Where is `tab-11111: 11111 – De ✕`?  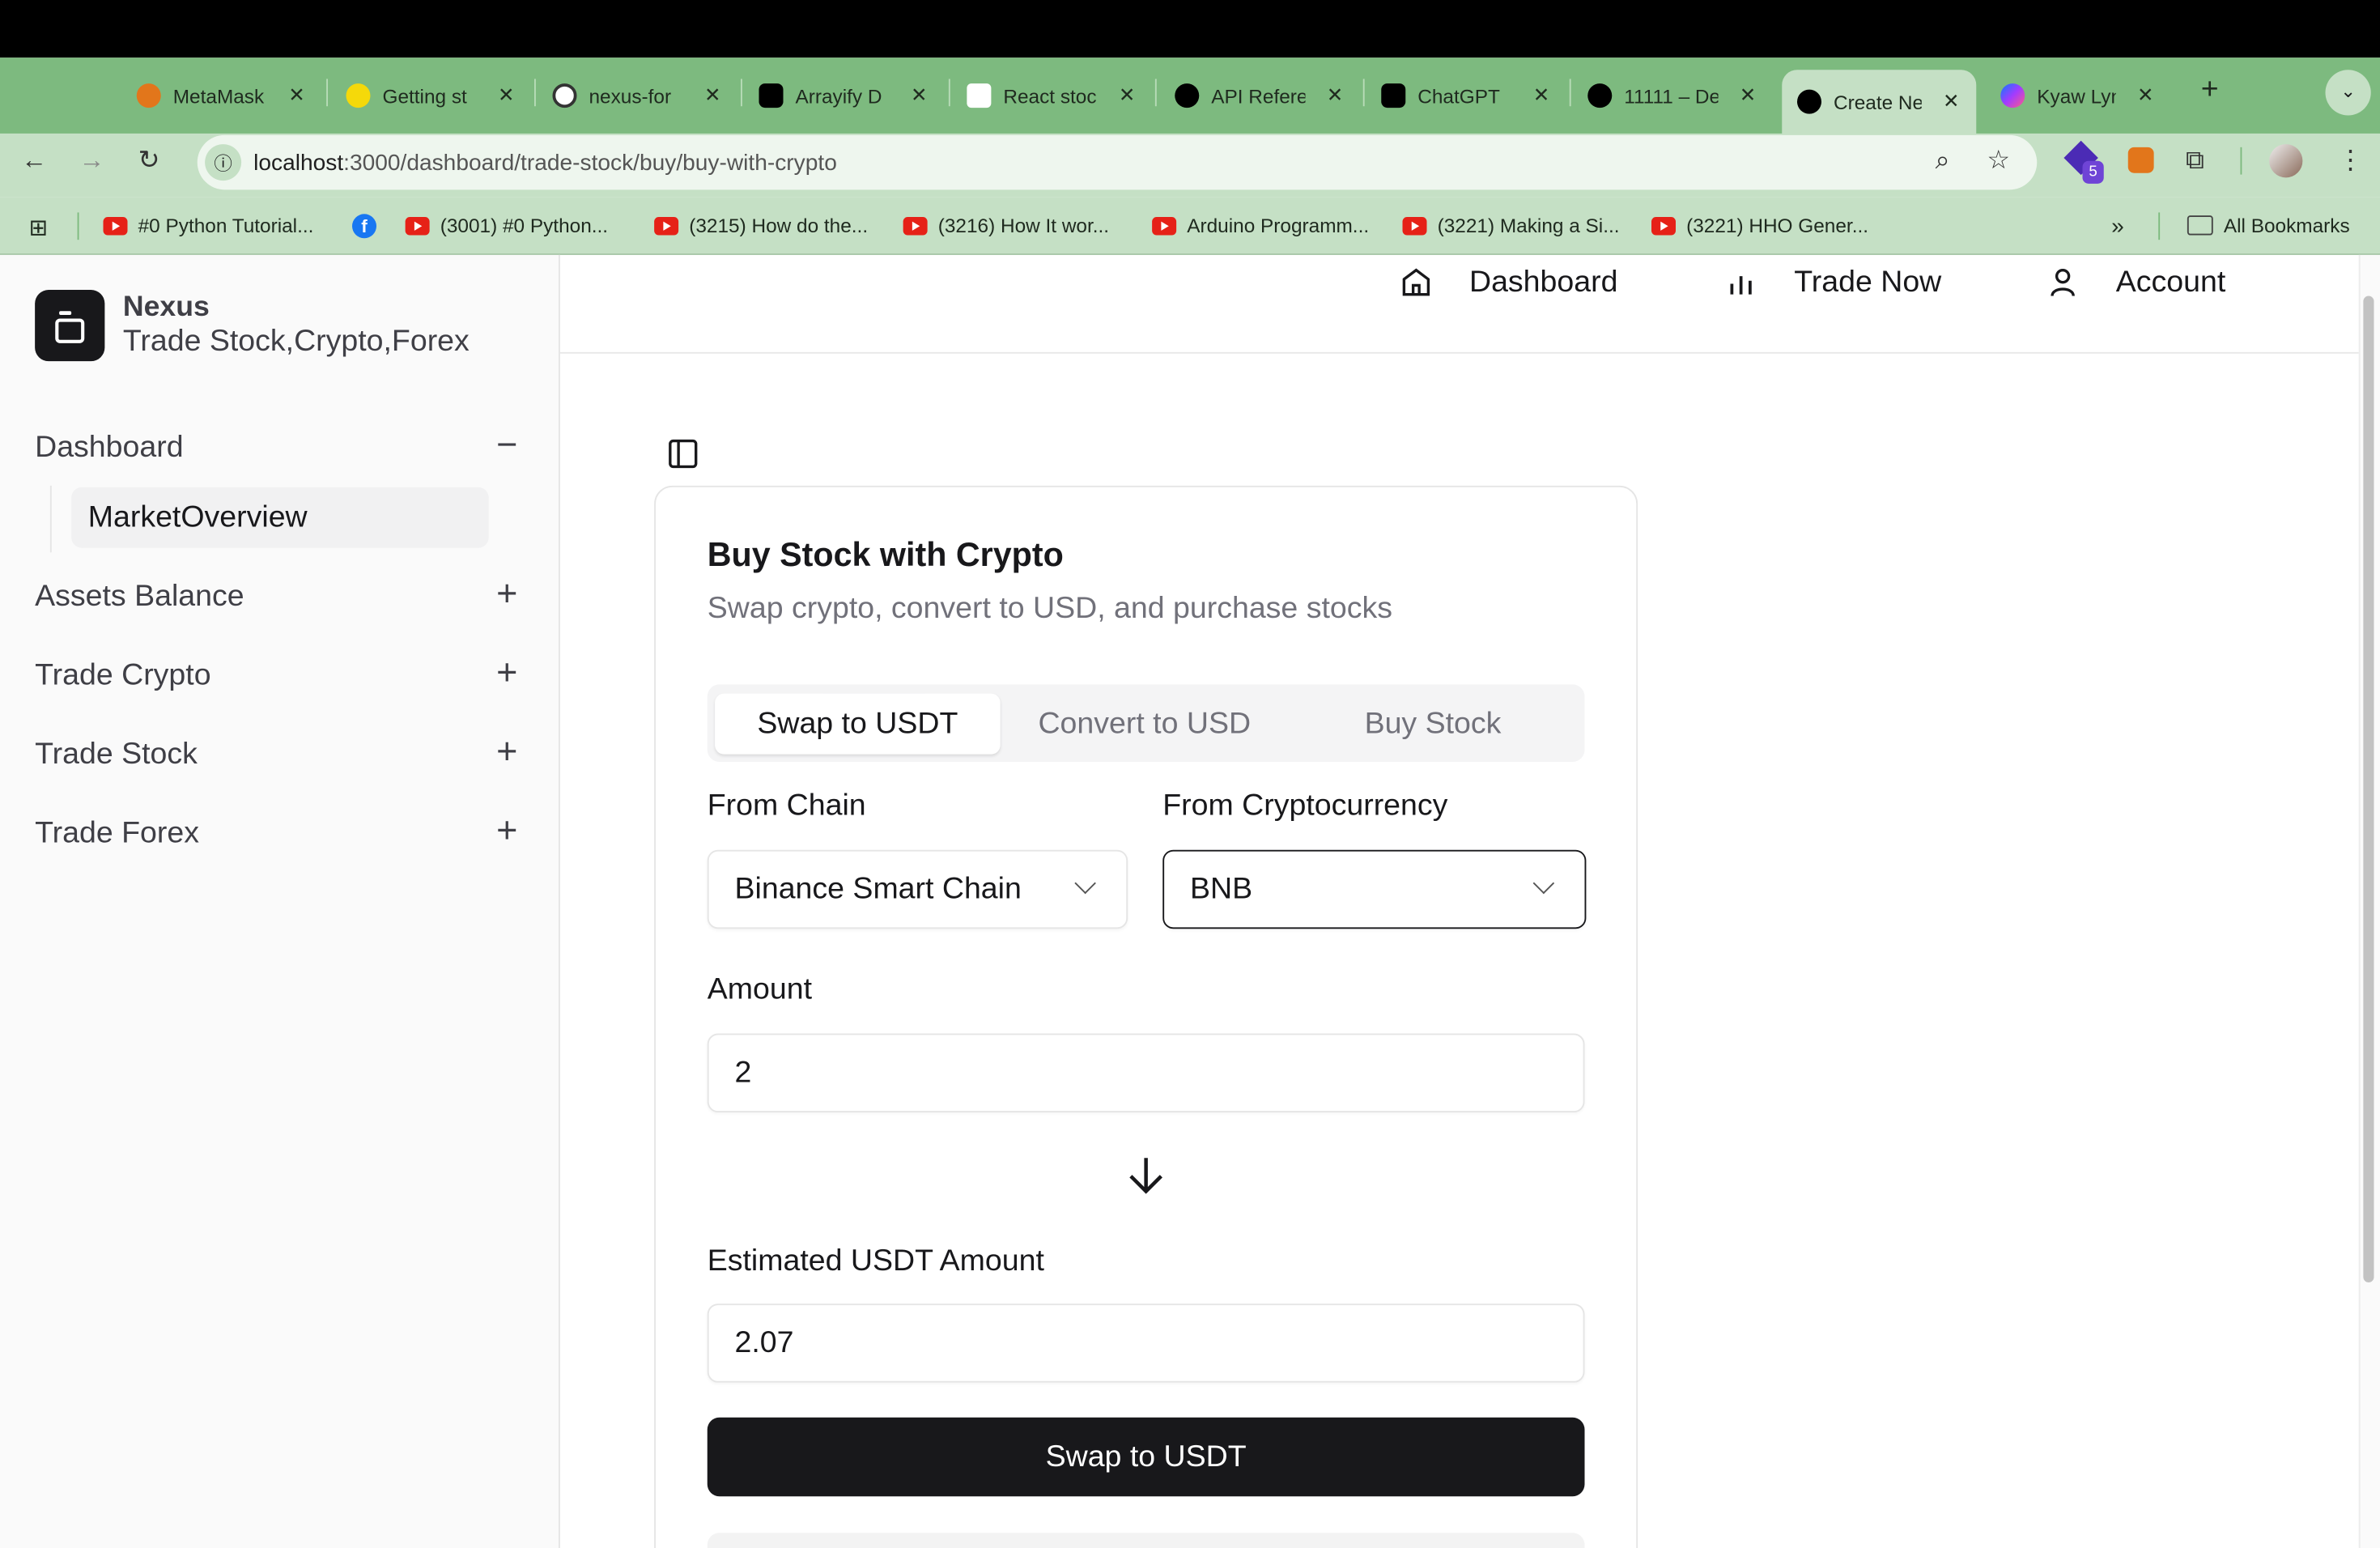 tab-11111: 11111 – De ✕ is located at coordinates (1672, 96).